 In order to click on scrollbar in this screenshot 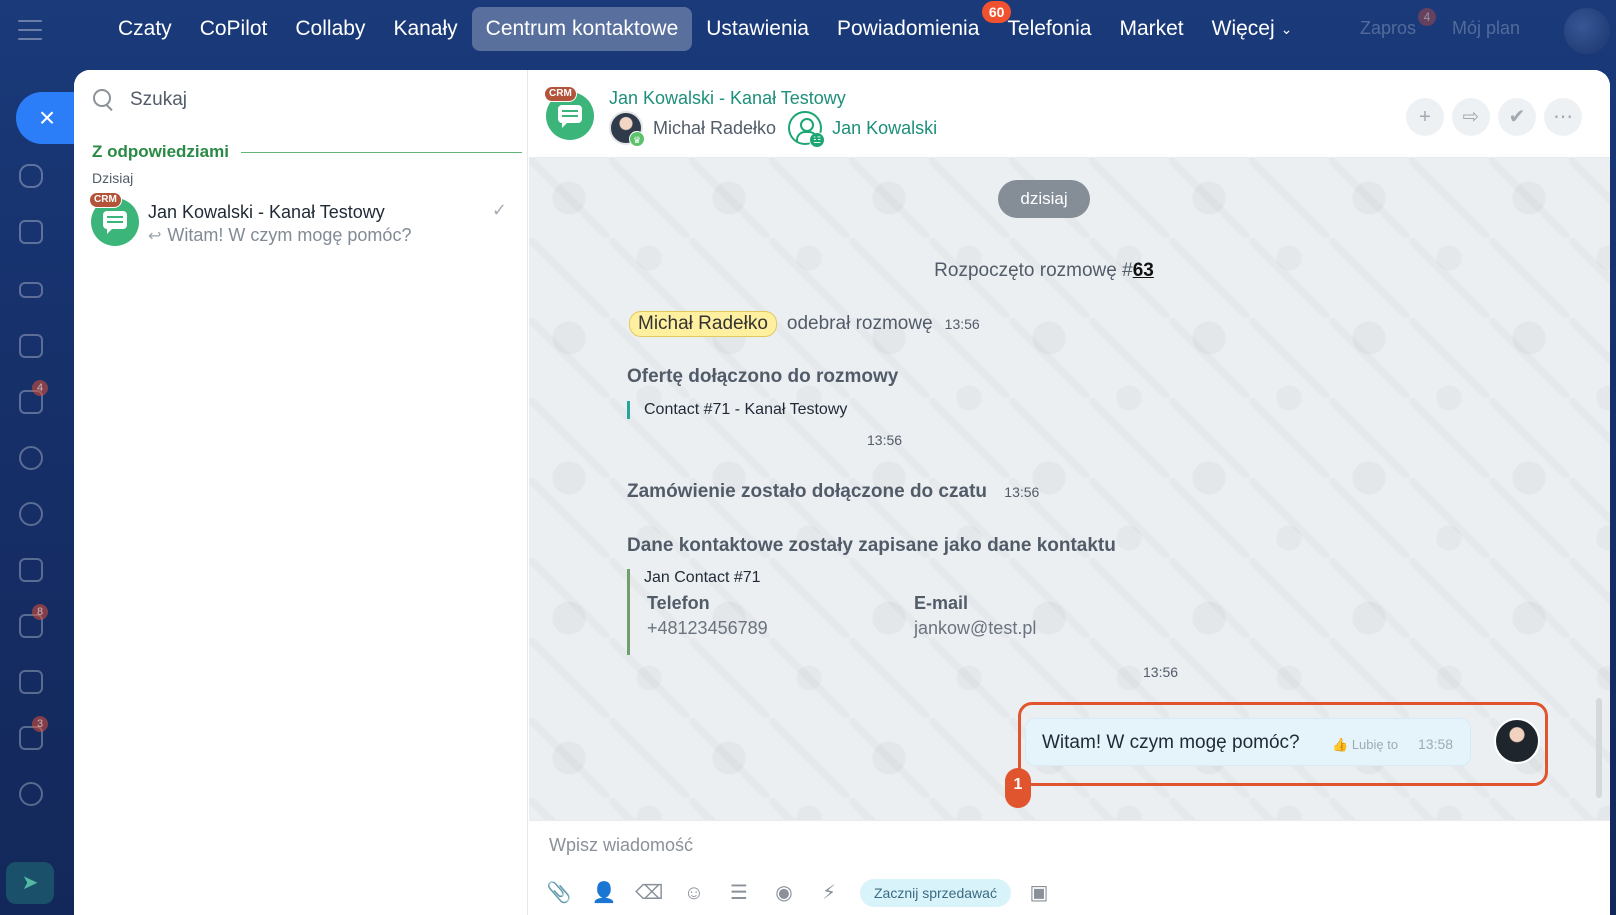, I will do `click(1599, 748)`.